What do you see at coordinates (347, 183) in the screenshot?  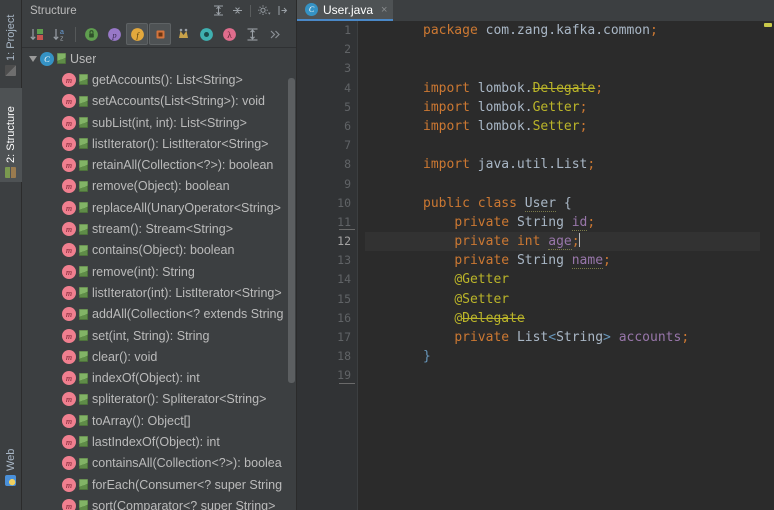 I see `line-number: 9` at bounding box center [347, 183].